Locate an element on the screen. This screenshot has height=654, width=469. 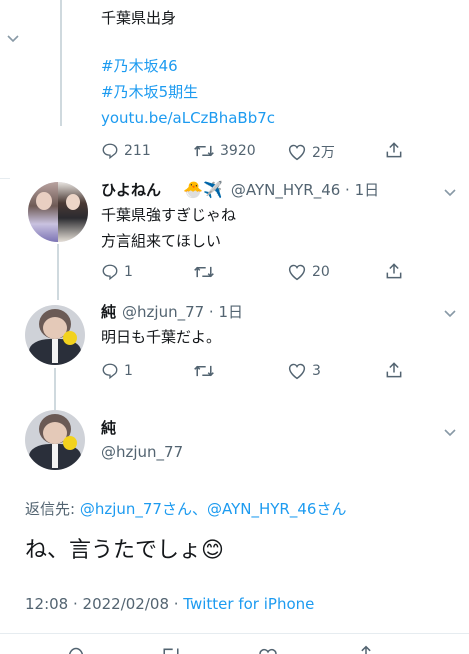
handle-time: @AYN_HYR_46 · 1日 is located at coordinates (305, 190).